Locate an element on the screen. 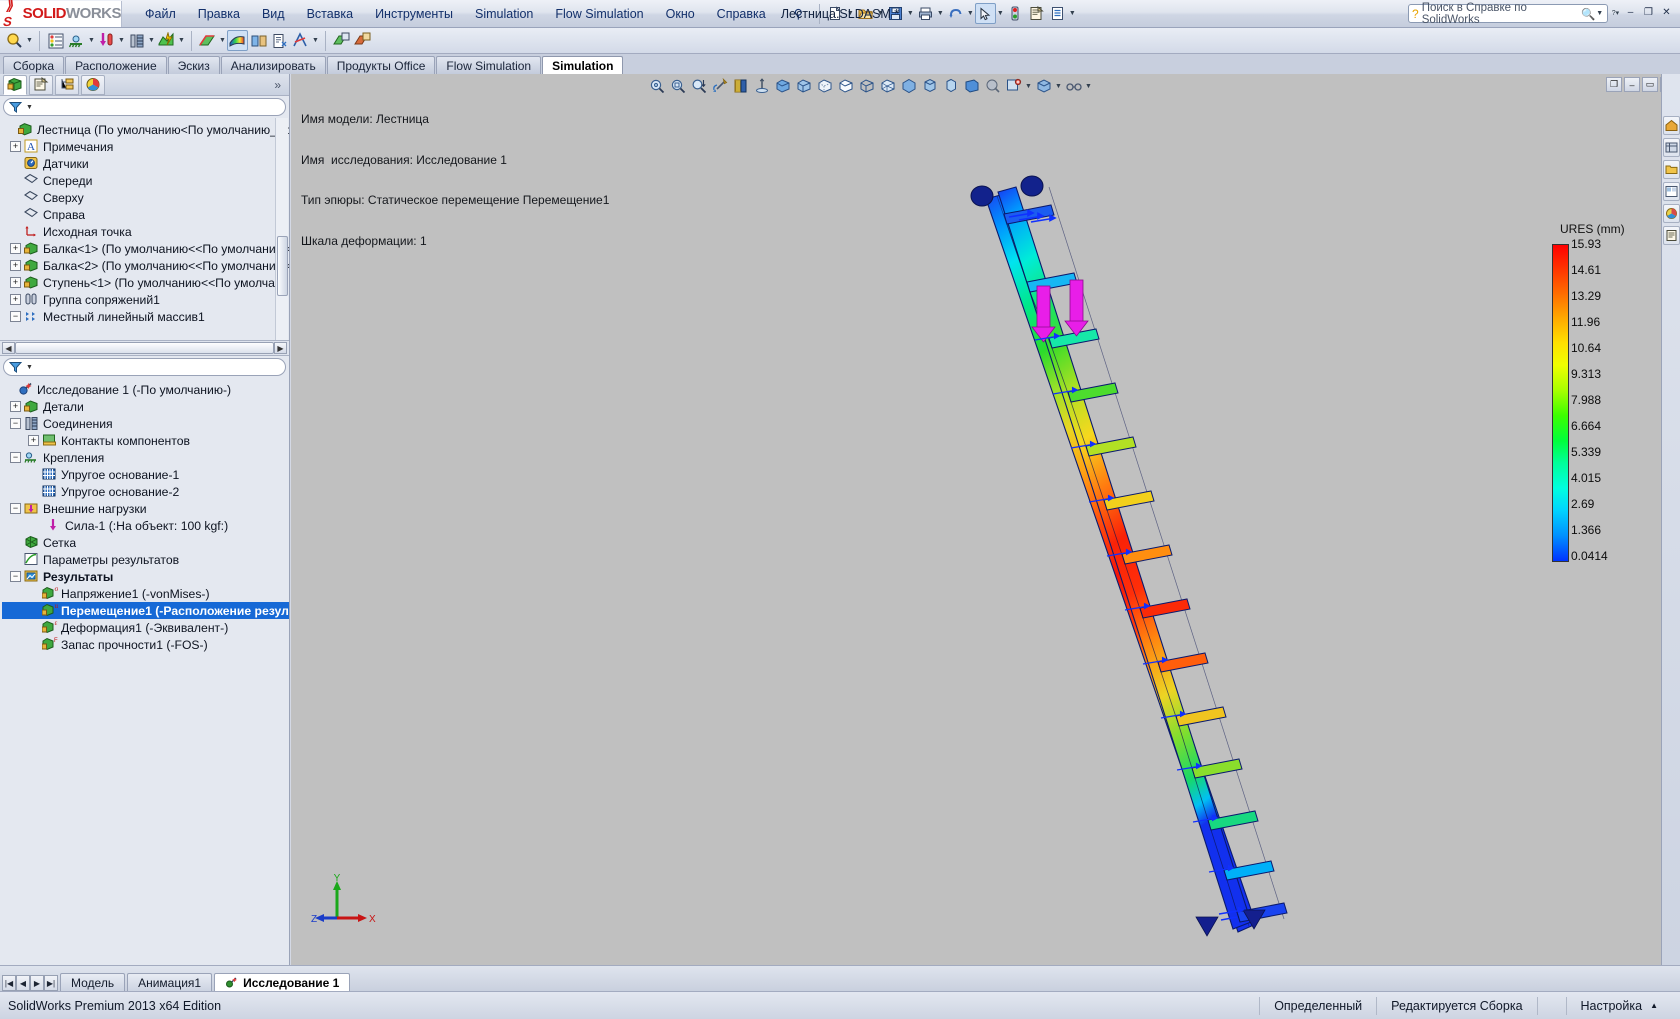  tree-row-stupen-1: + Ступень<1> (По умолчанию<<По умолчани is located at coordinates (145, 282).